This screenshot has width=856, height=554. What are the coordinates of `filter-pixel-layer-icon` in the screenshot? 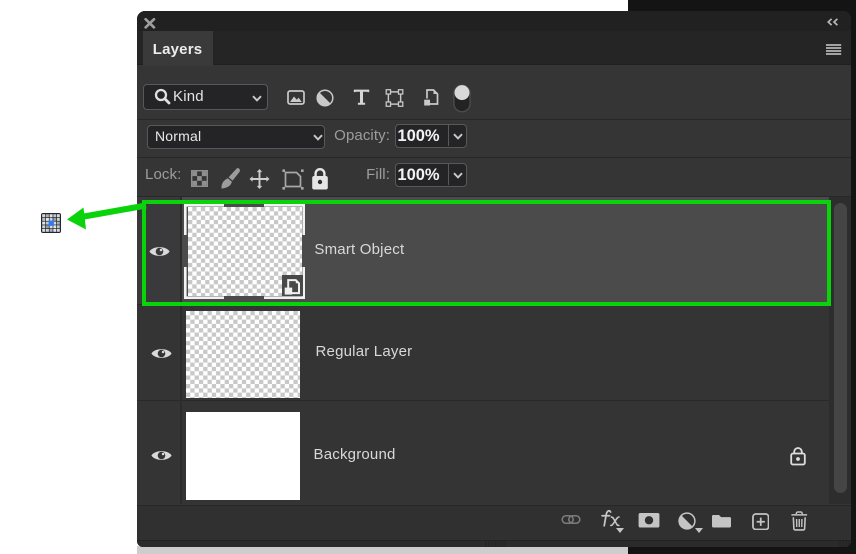 It's located at (295, 97).